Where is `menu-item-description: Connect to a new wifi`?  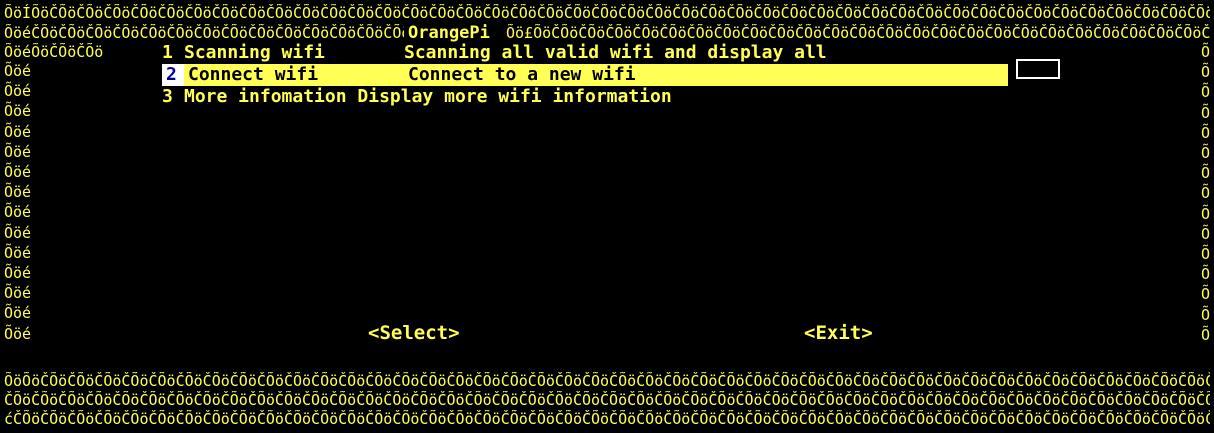 menu-item-description: Connect to a new wifi is located at coordinates (522, 74).